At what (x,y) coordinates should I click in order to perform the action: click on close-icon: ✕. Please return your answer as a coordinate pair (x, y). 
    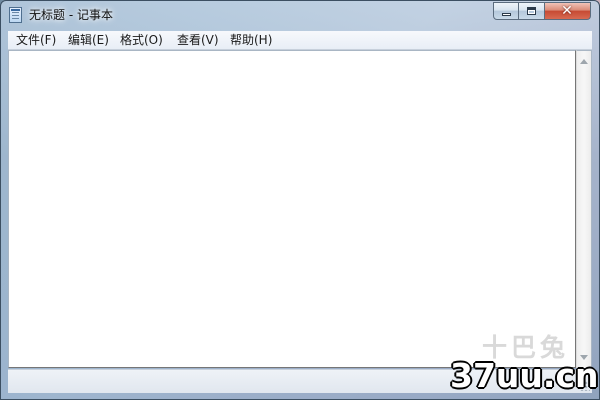
    Looking at the image, I should click on (567, 11).